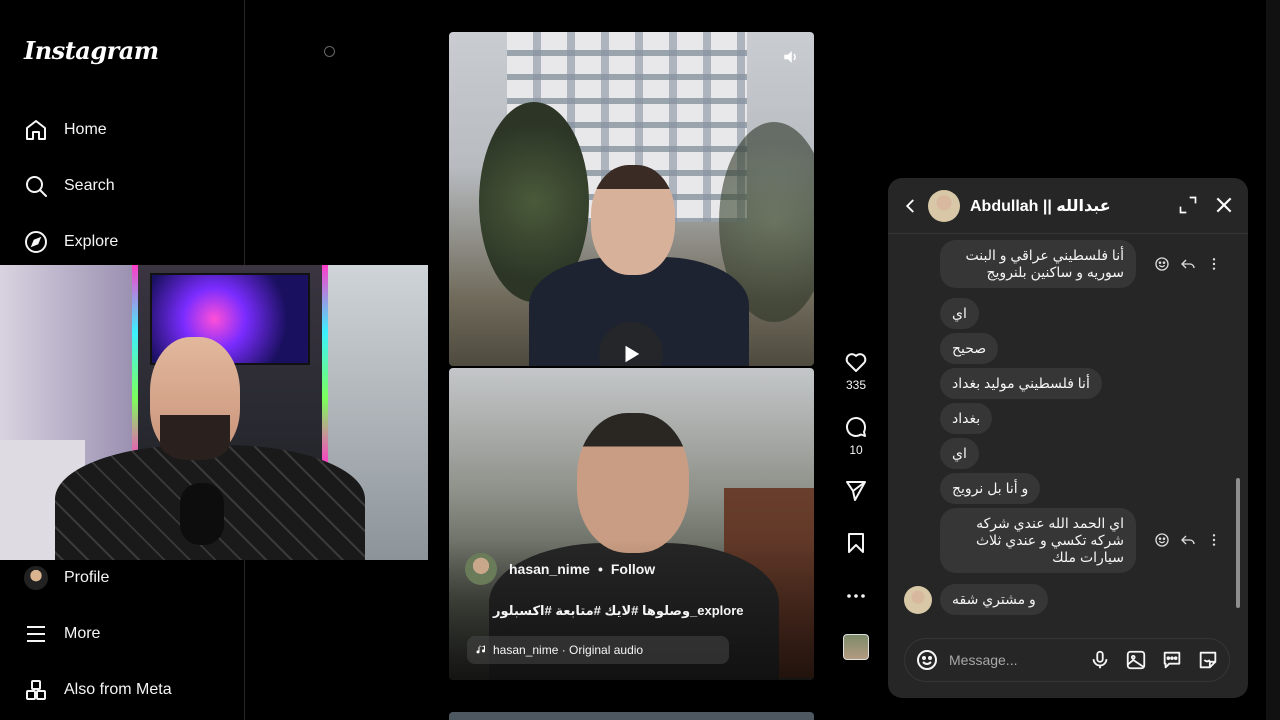  Describe the element at coordinates (36, 634) in the screenshot. I see `menu-icon` at that location.